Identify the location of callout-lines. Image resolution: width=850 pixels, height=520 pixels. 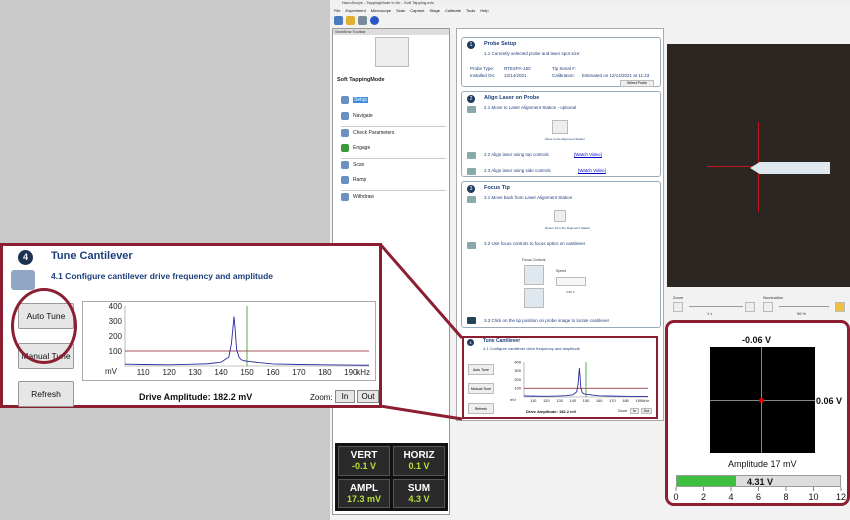
(421, 332).